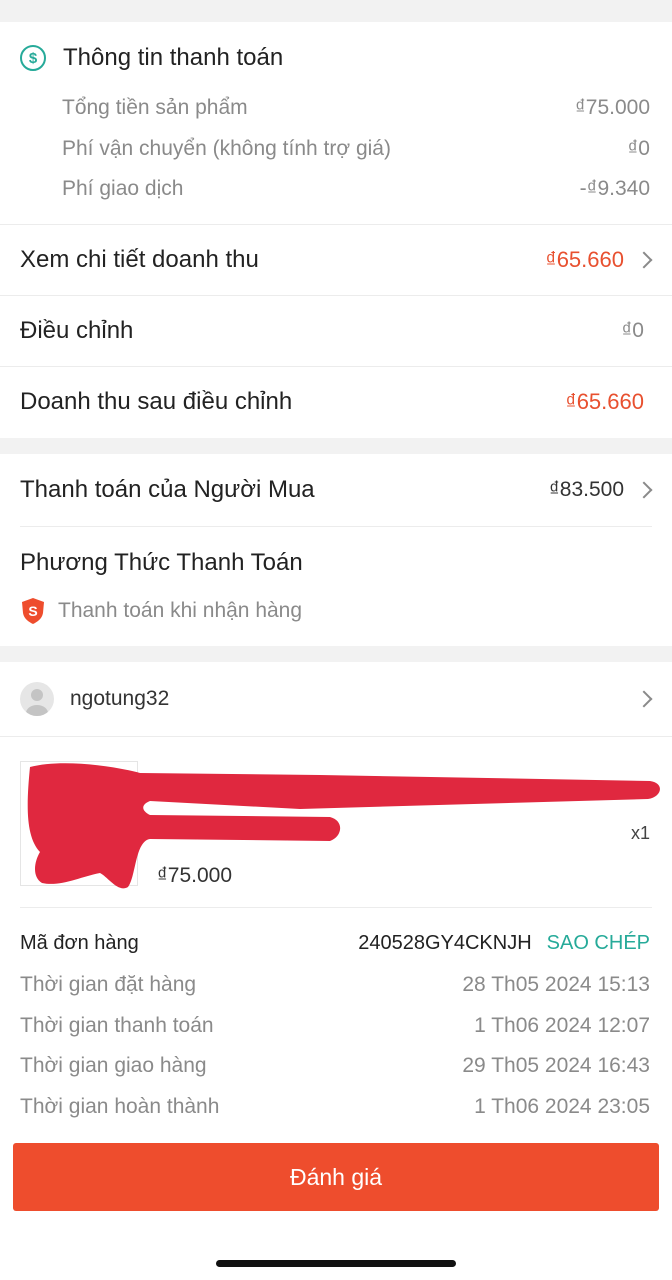 Image resolution: width=672 pixels, height=1280 pixels. What do you see at coordinates (195, 875) in the screenshot?
I see `product-price: ₫75.000` at bounding box center [195, 875].